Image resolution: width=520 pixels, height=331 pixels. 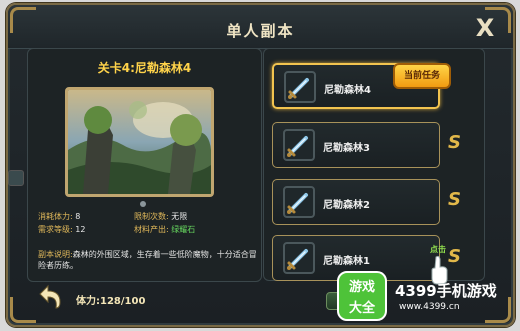 I want to click on attempt-limit-label: 限制次数:, so click(x=151, y=216).